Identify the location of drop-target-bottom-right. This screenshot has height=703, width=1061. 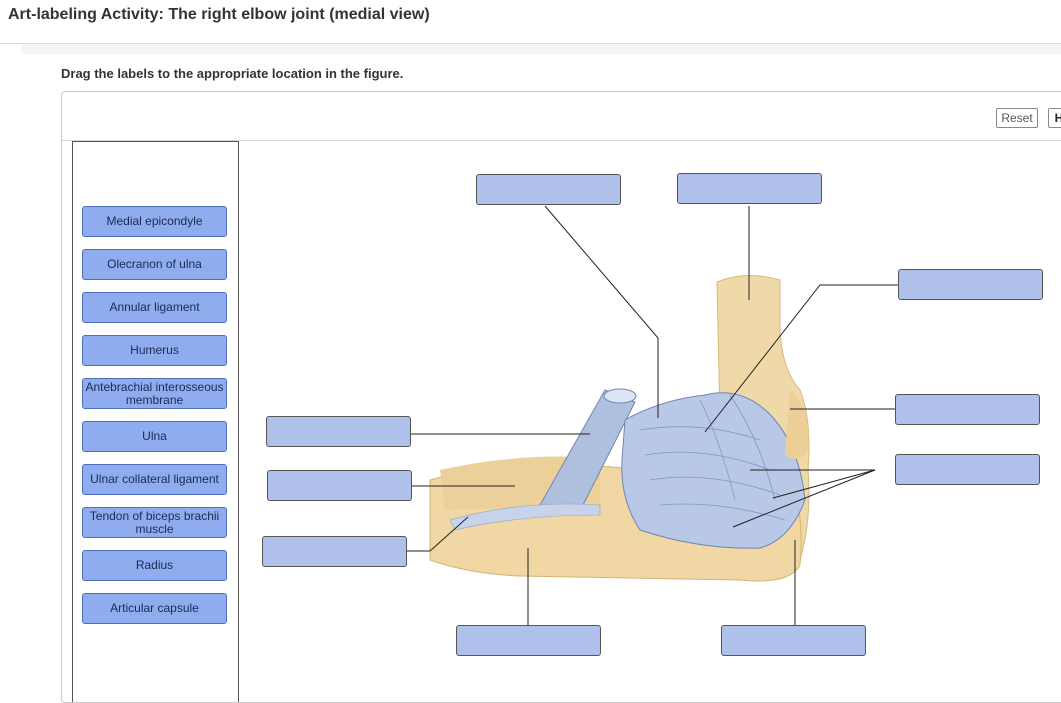
(793, 640).